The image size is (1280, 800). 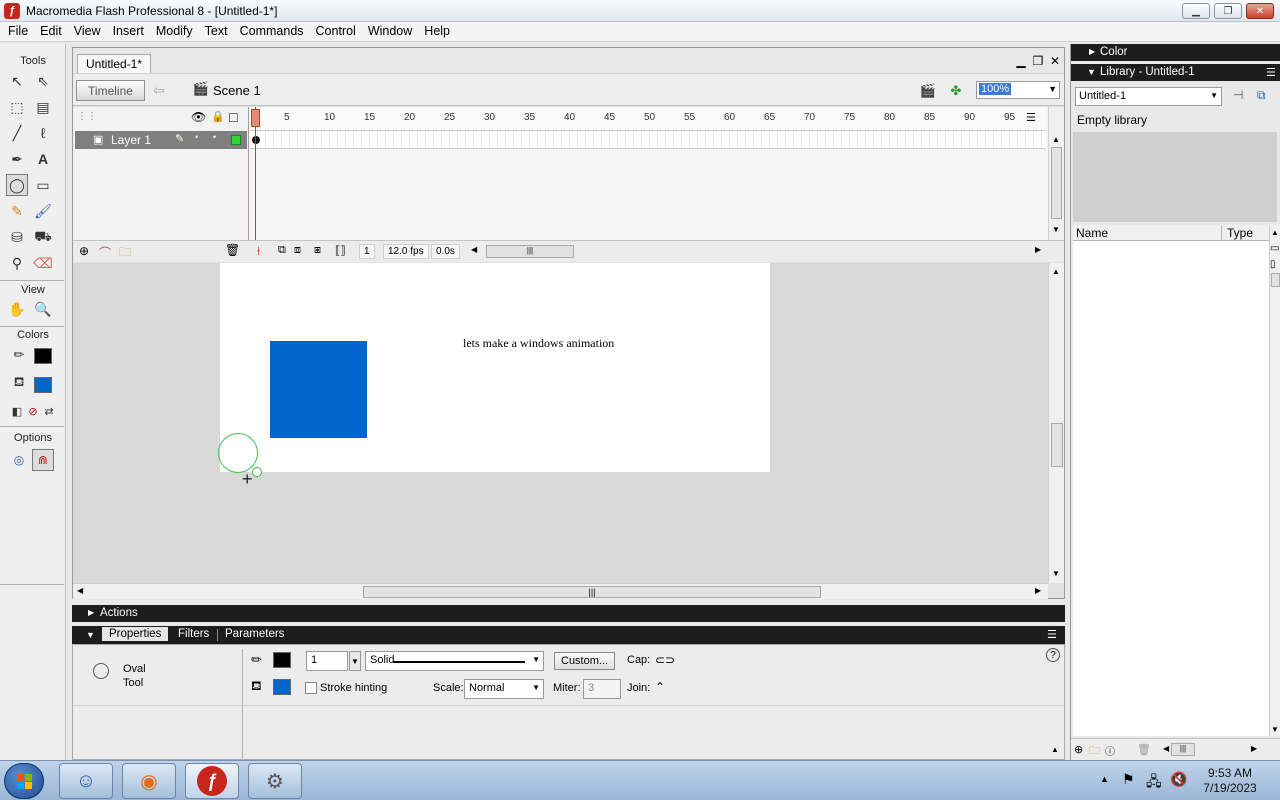 I want to click on stage-scroll-down-icon: ▼, so click(x=1056, y=573).